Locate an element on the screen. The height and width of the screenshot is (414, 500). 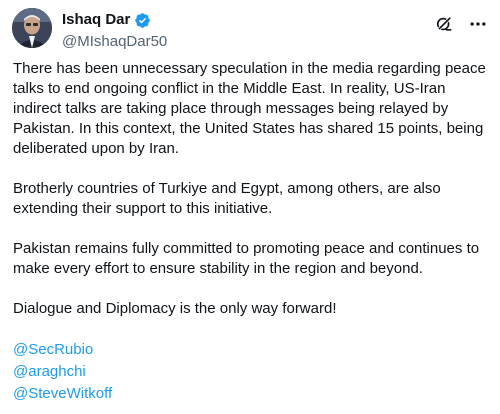
author-avatar is located at coordinates (32, 28).